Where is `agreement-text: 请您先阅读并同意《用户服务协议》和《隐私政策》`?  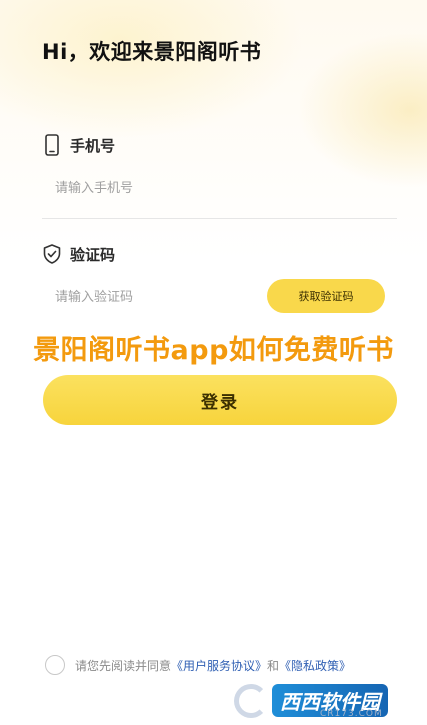 agreement-text: 请您先阅读并同意《用户服务协议》和《隐私政策》 is located at coordinates (213, 665).